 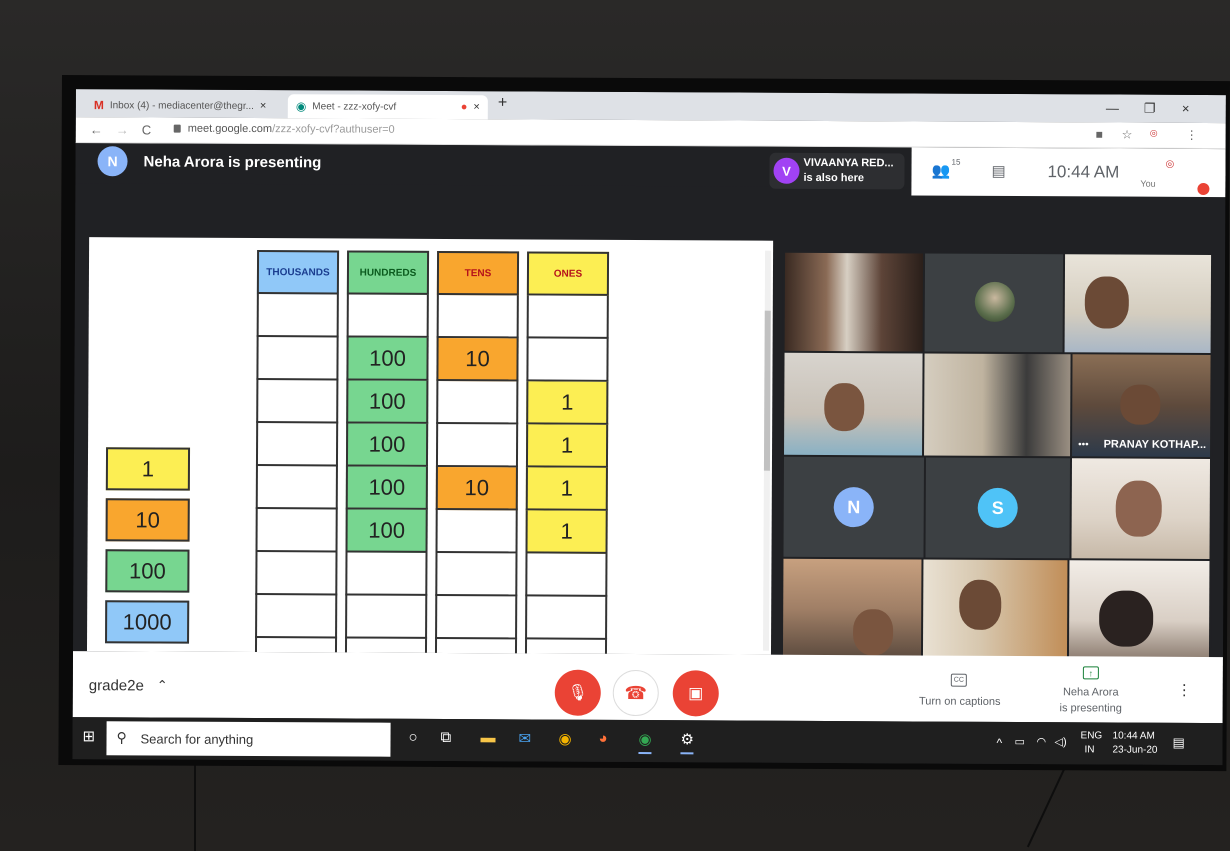 What do you see at coordinates (854, 507) in the screenshot?
I see `participant-tile-n: N` at bounding box center [854, 507].